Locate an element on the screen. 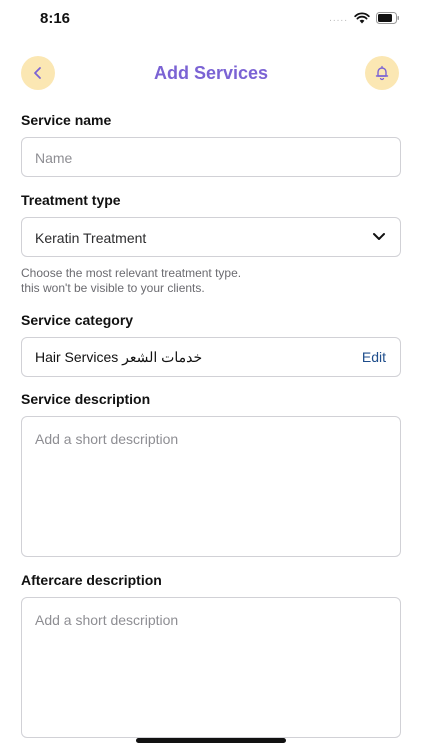 The width and height of the screenshot is (422, 750). edit-category-button: Edit is located at coordinates (374, 357).